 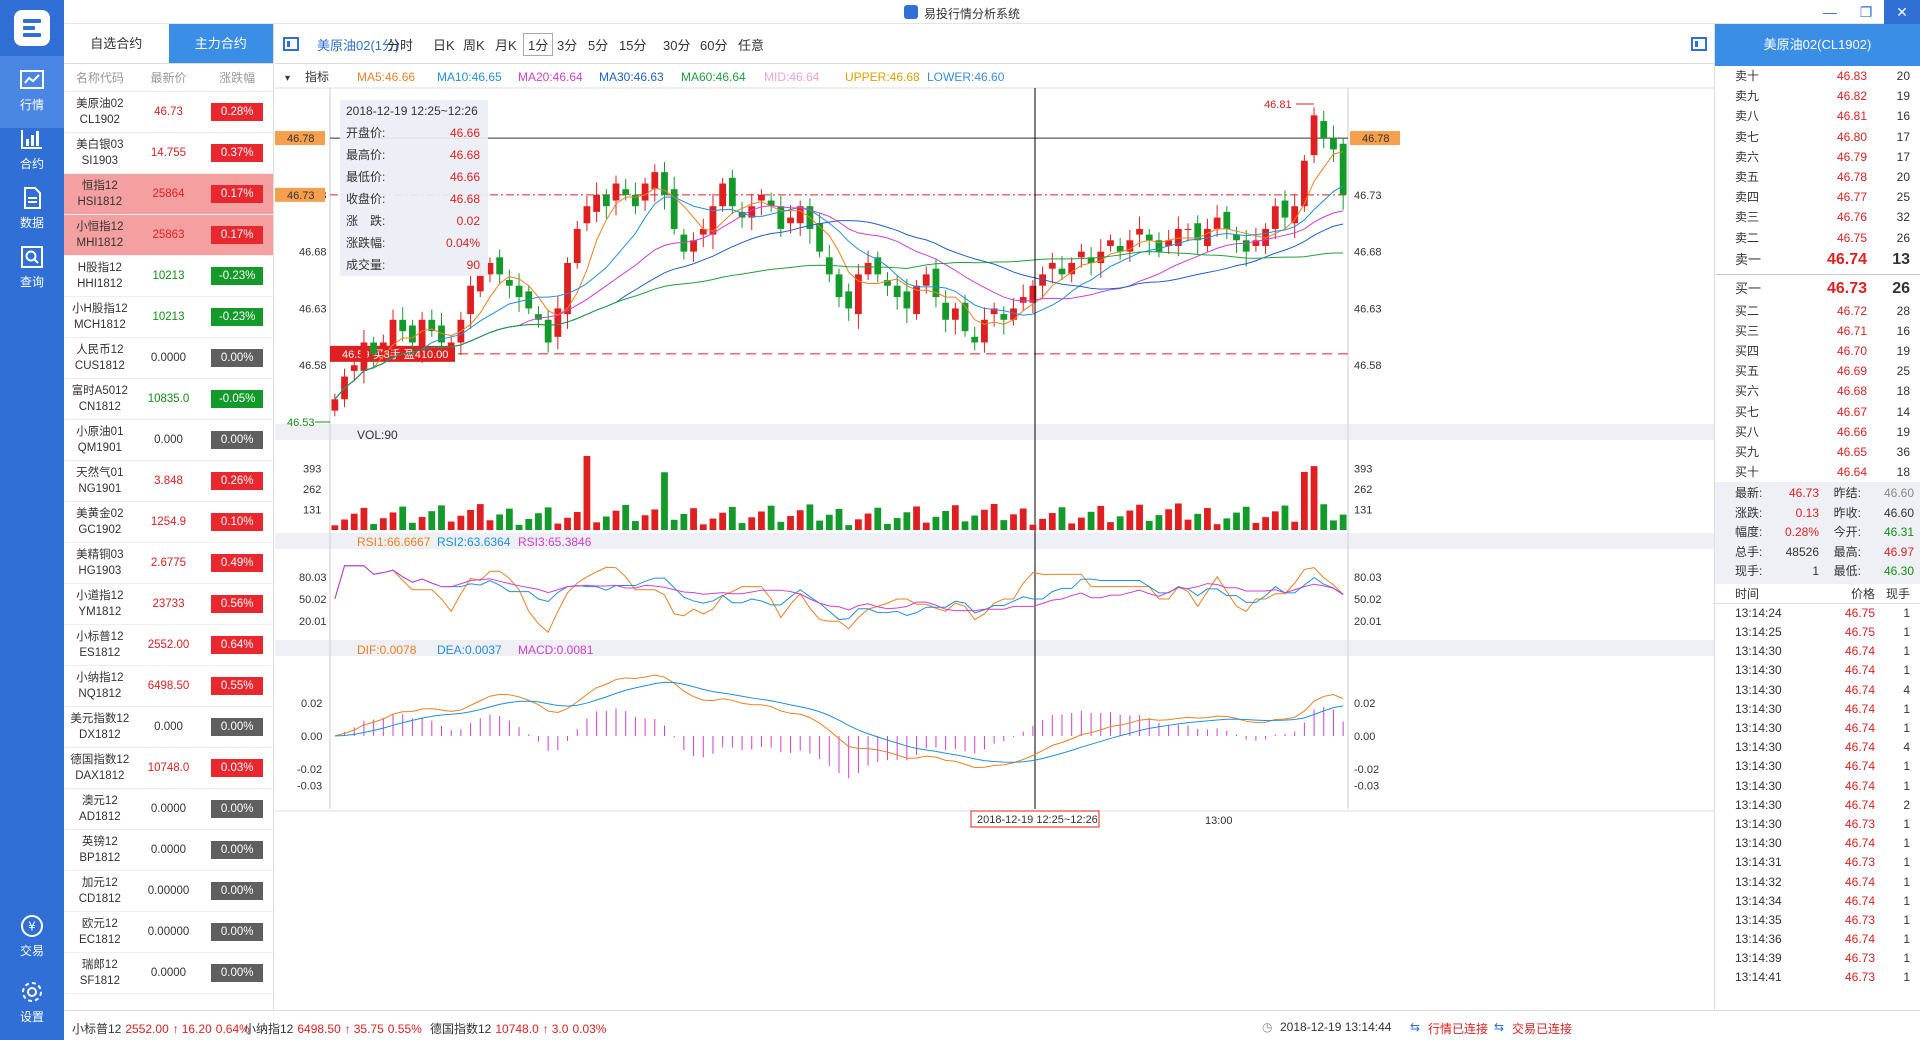 What do you see at coordinates (1817, 76) in the screenshot?
I see `ask-row: 卖十 46.83 20` at bounding box center [1817, 76].